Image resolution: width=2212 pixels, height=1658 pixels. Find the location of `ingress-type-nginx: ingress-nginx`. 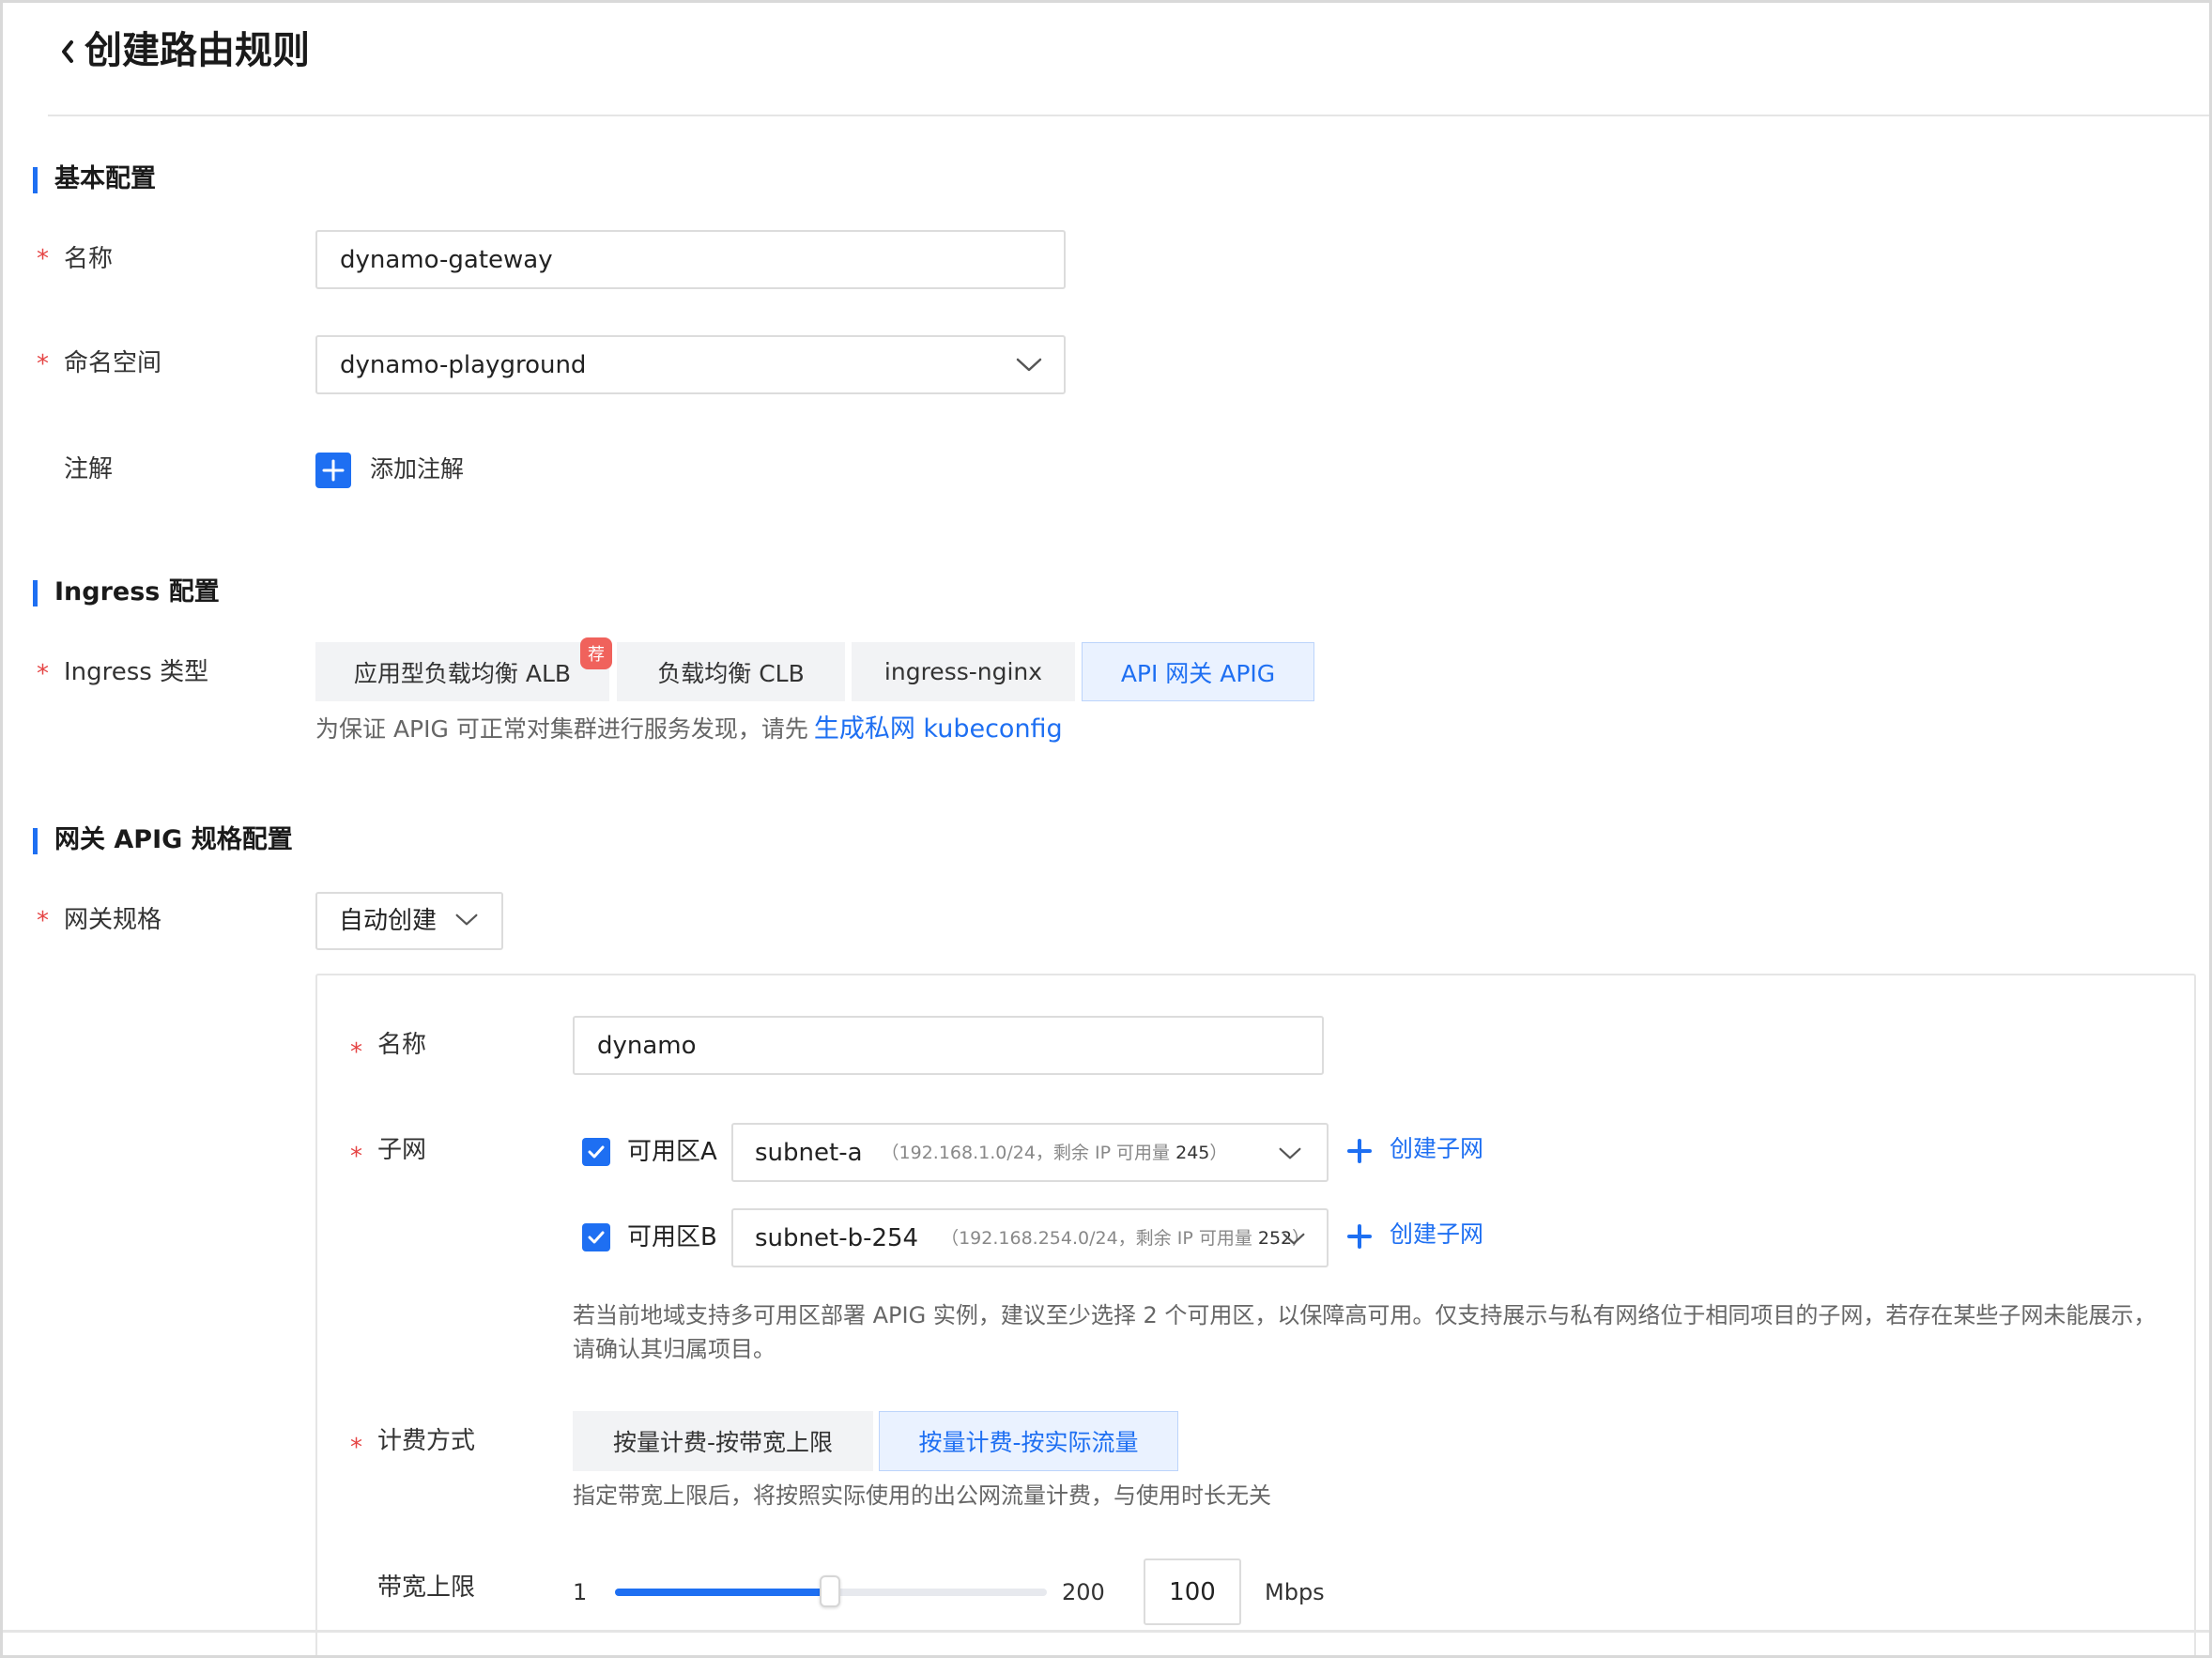

ingress-type-nginx: ingress-nginx is located at coordinates (963, 671).